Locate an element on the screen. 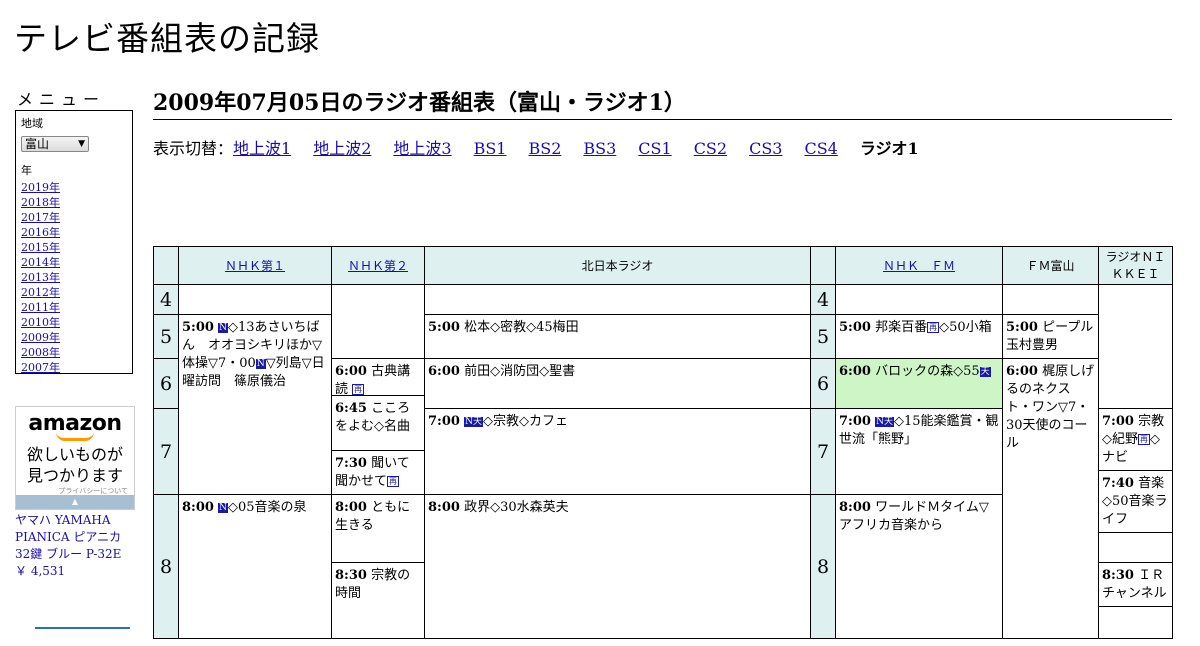  program-cell-current: 6:00 バロックの森◇55天 is located at coordinates (919, 383).